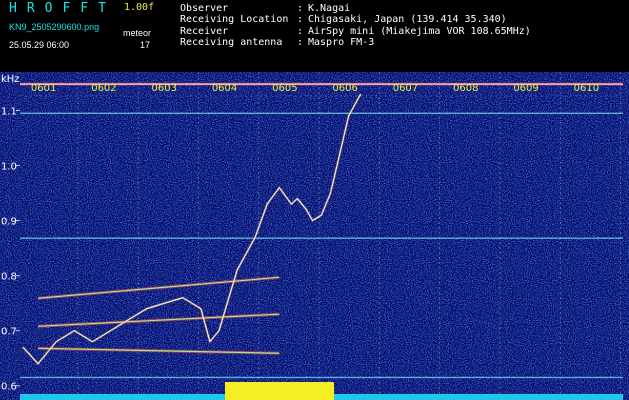  What do you see at coordinates (10, 79) in the screenshot?
I see `y-axis-unit-label: kHz` at bounding box center [10, 79].